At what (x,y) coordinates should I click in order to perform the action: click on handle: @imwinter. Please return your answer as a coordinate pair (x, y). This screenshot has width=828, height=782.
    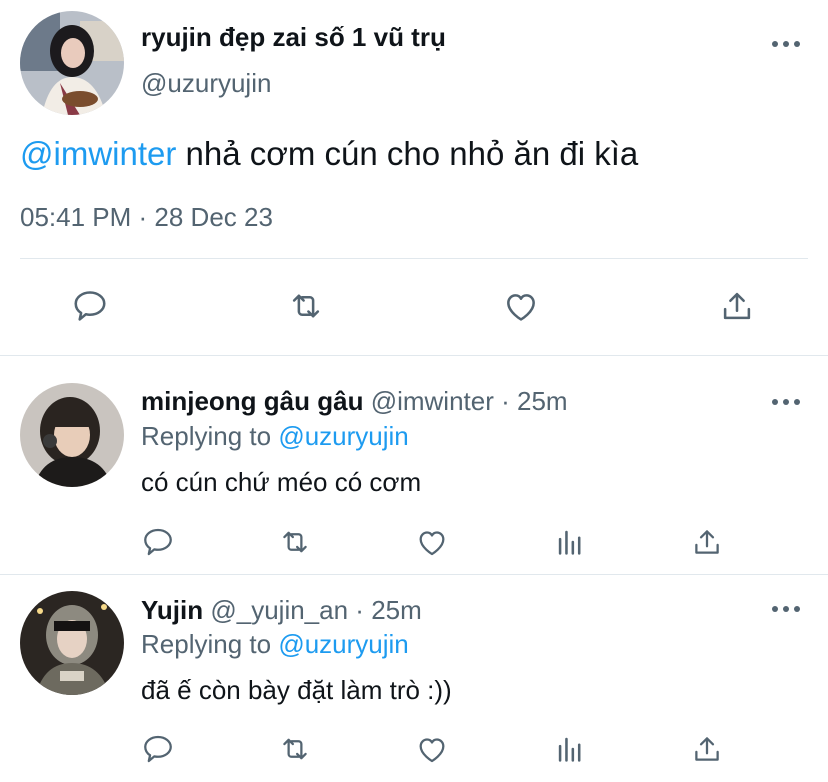
    Looking at the image, I should click on (432, 401).